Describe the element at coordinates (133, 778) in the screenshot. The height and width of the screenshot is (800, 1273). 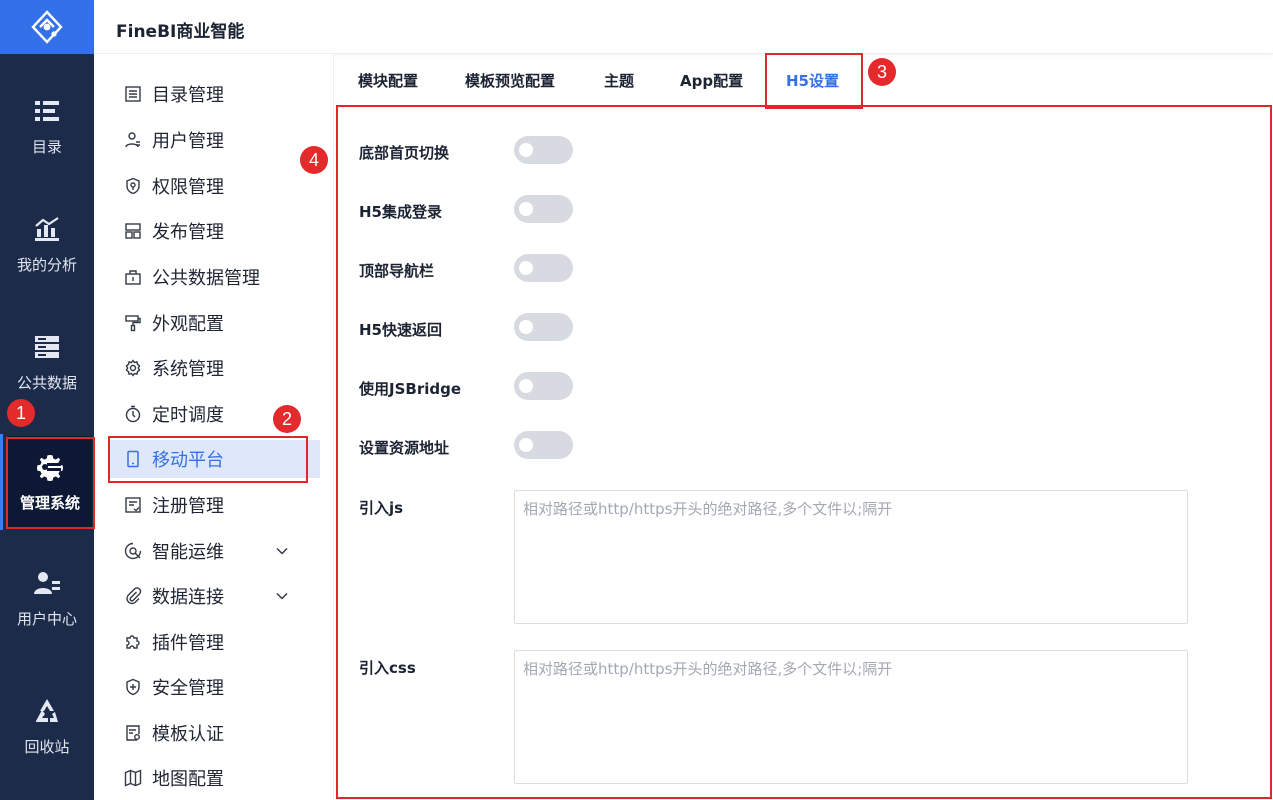
I see `map-icon` at that location.